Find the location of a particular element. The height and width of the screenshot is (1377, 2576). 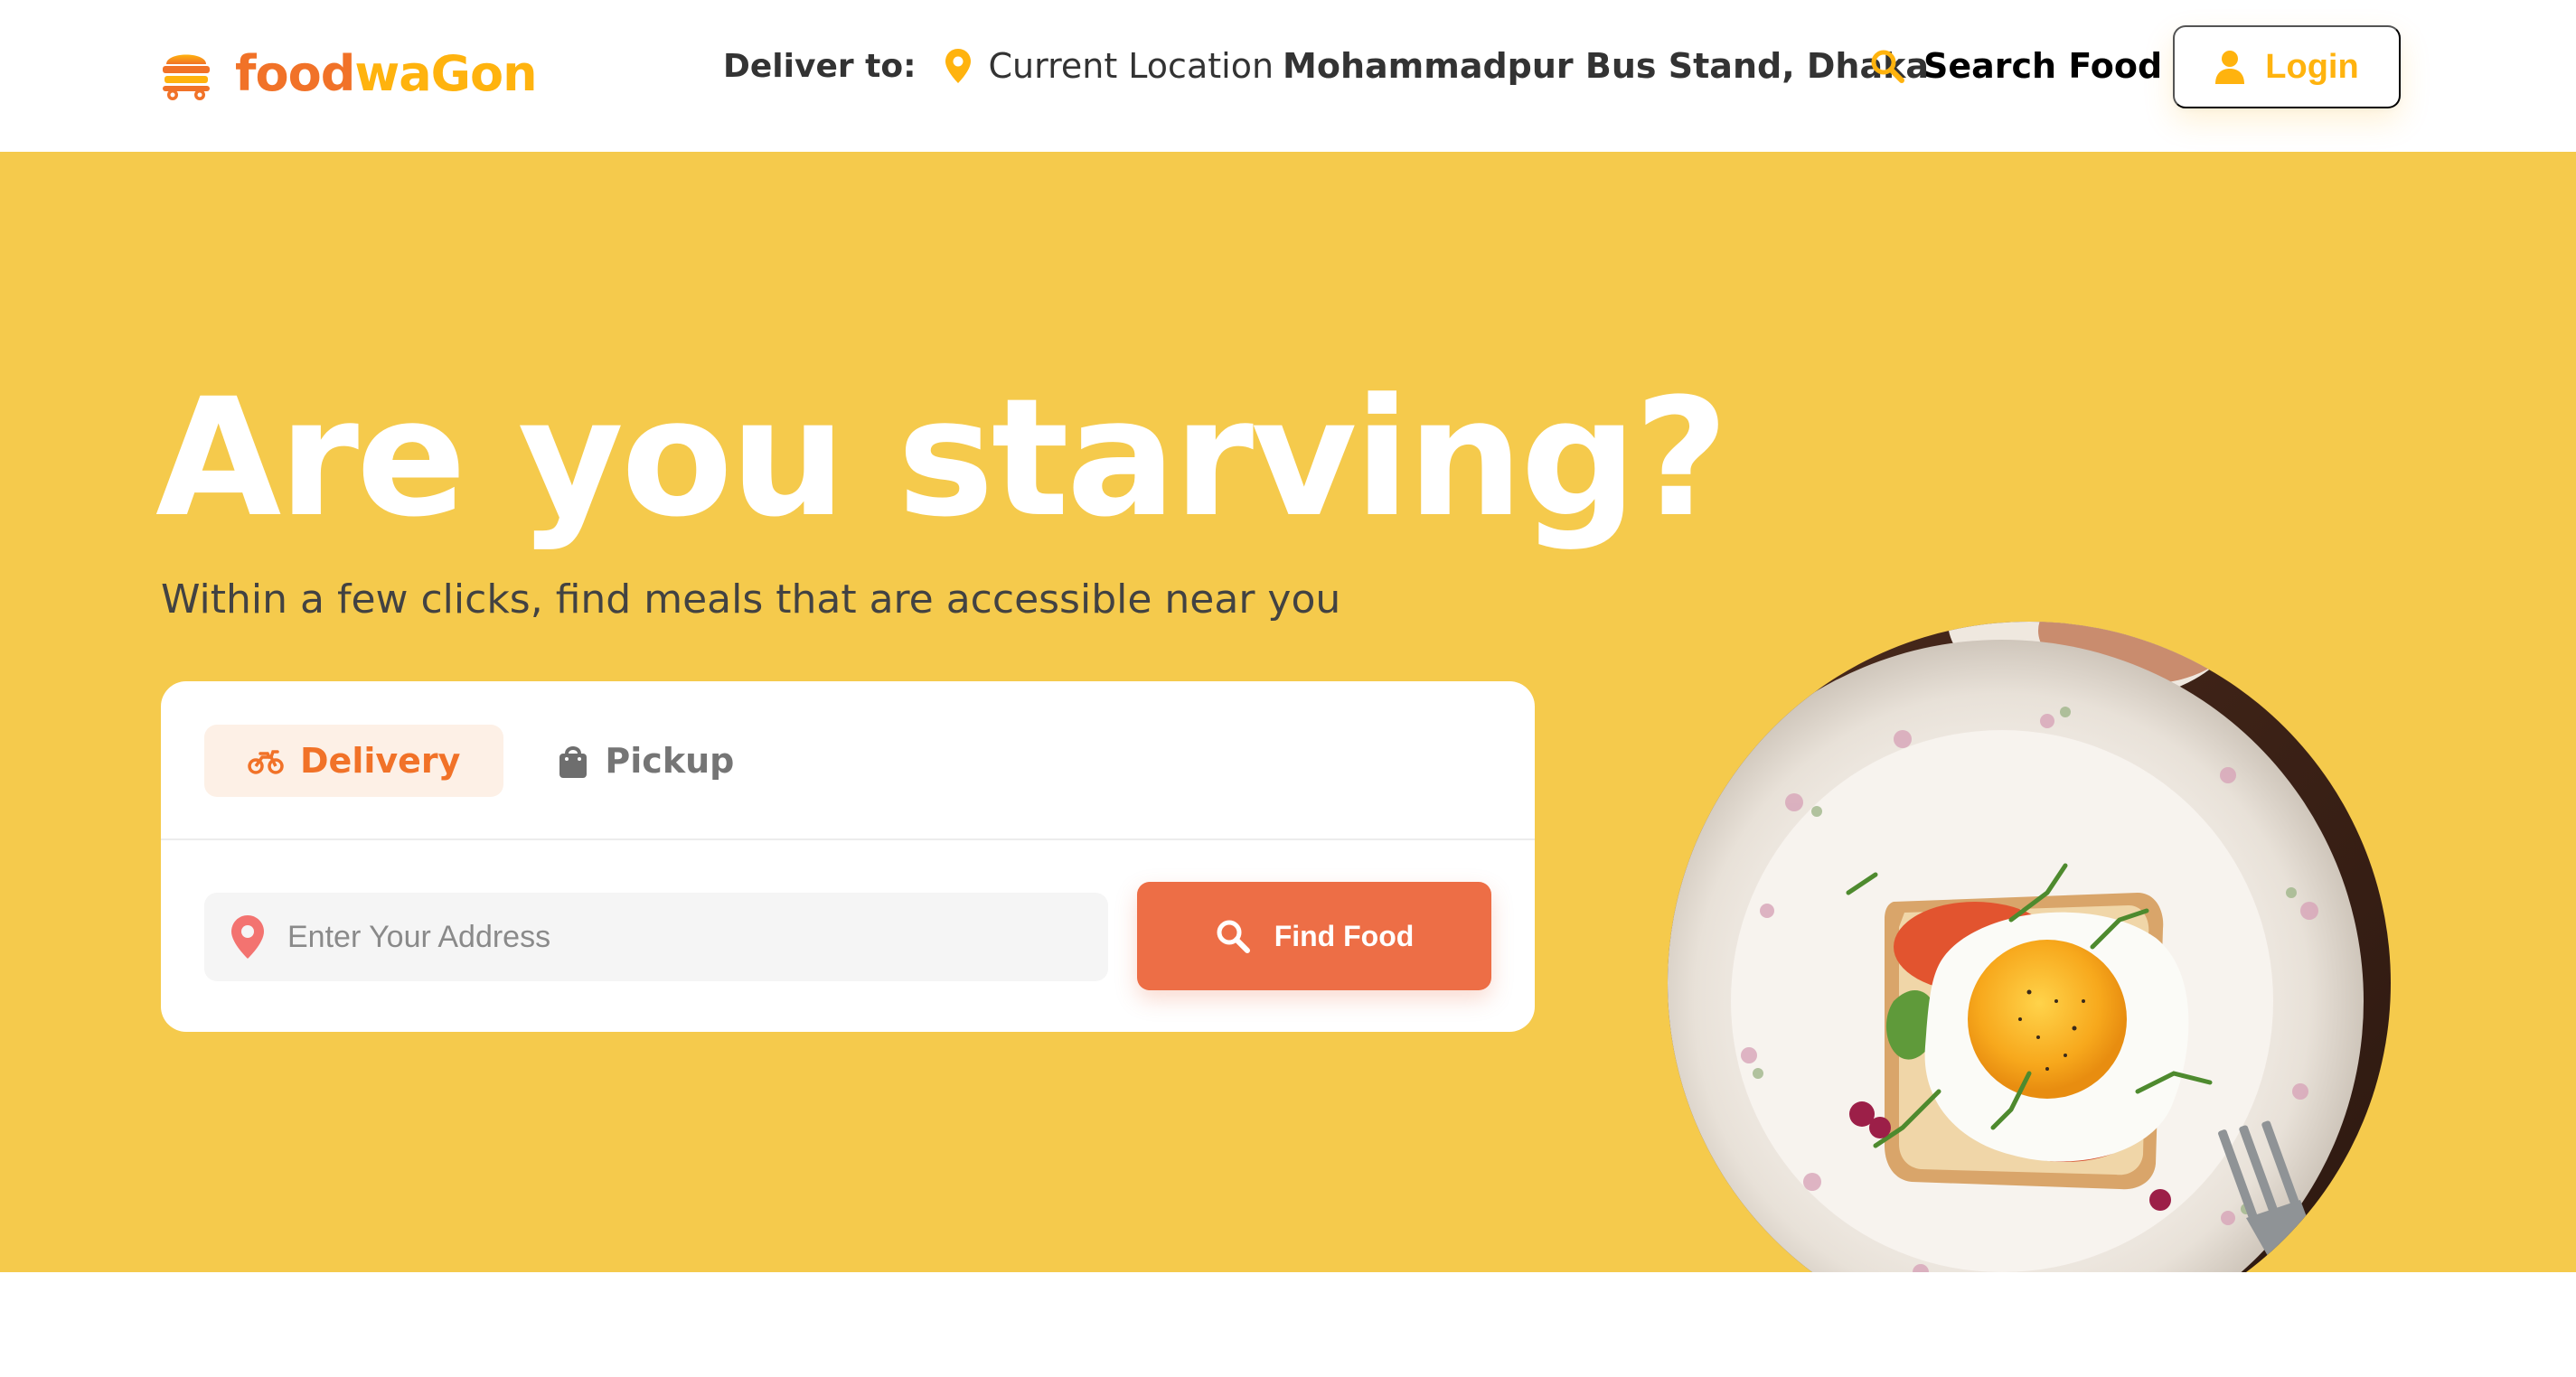

login-button: Login is located at coordinates (2287, 66).